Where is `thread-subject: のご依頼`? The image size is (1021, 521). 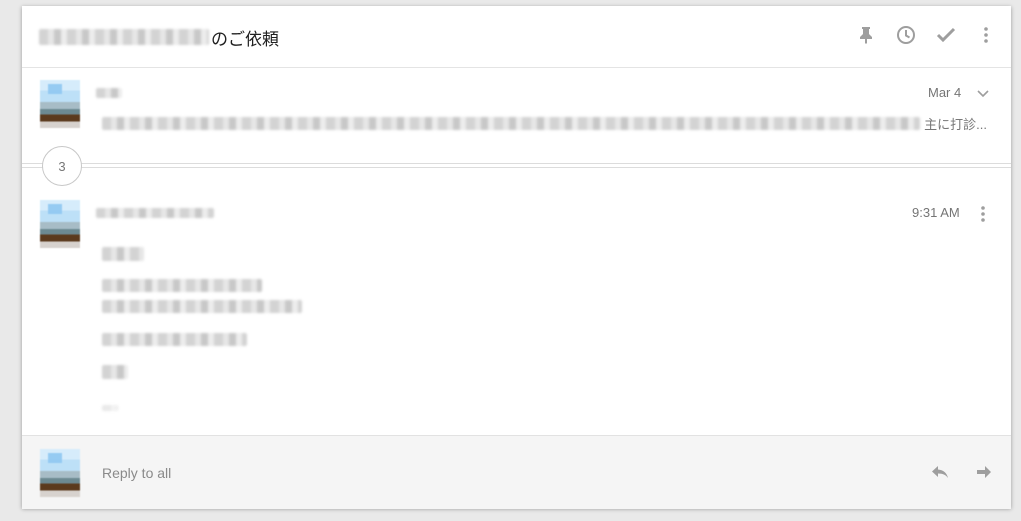 thread-subject: のご依頼 is located at coordinates (159, 37).